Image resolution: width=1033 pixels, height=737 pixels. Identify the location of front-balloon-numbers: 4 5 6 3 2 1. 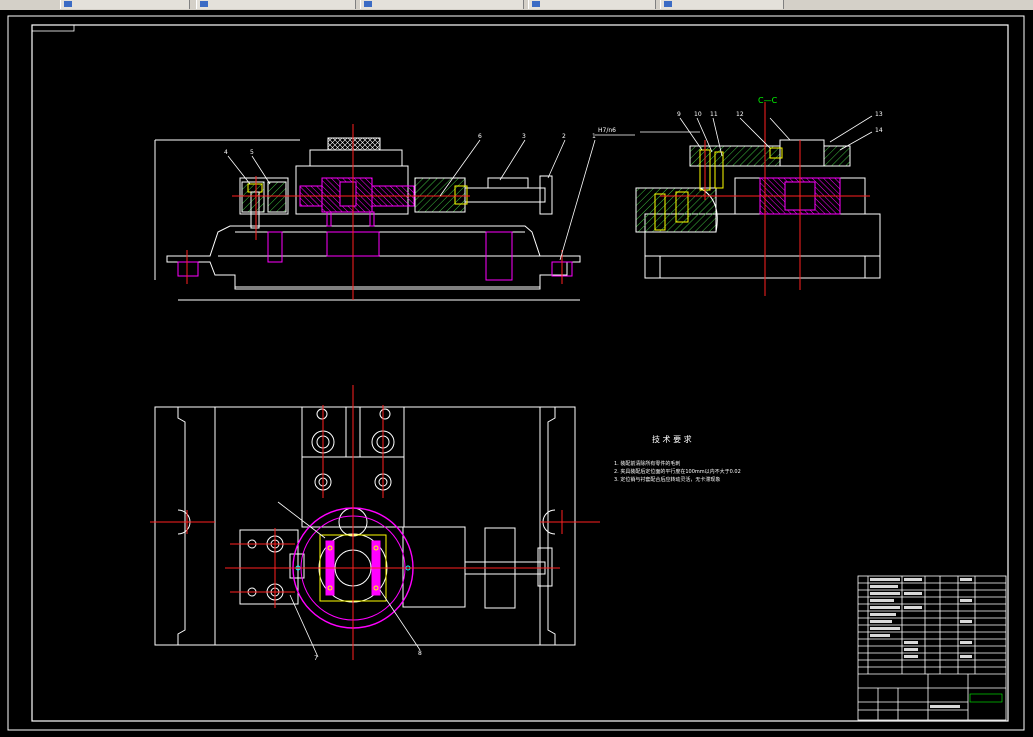
(410, 144).